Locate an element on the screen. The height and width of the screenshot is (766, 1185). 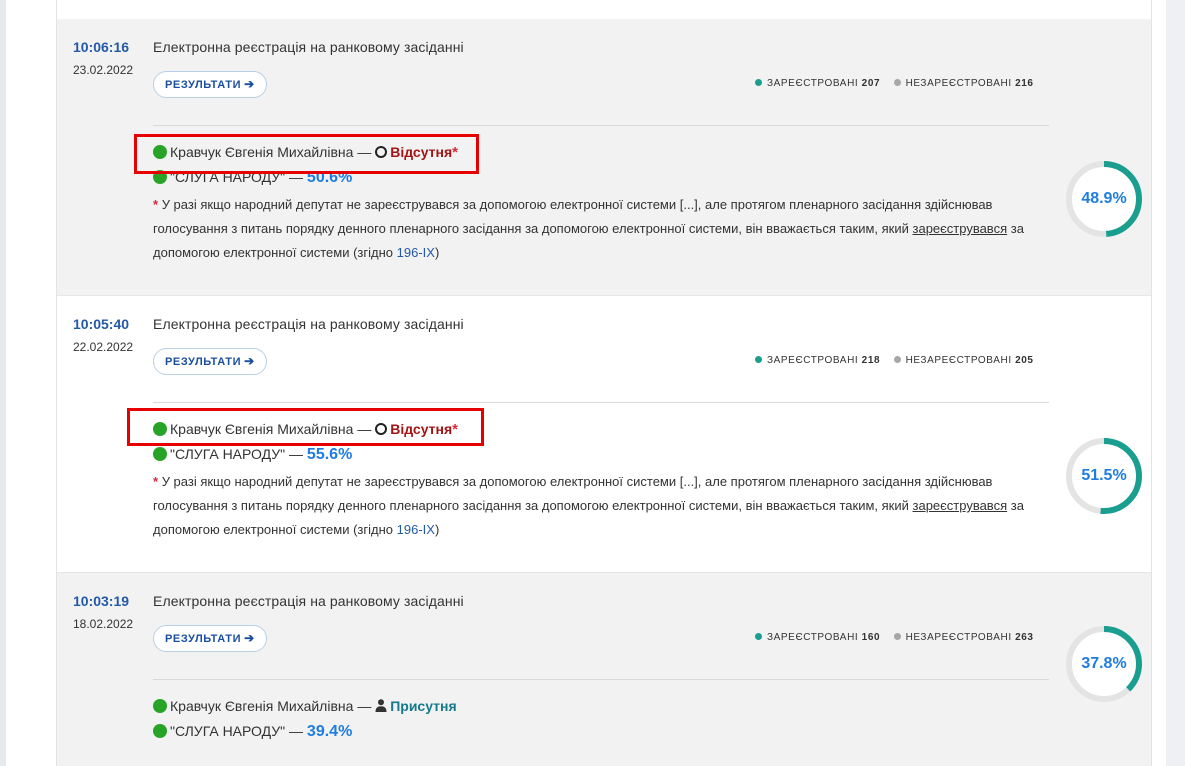
attendance-gauge: 37.8% is located at coordinates (1104, 664).